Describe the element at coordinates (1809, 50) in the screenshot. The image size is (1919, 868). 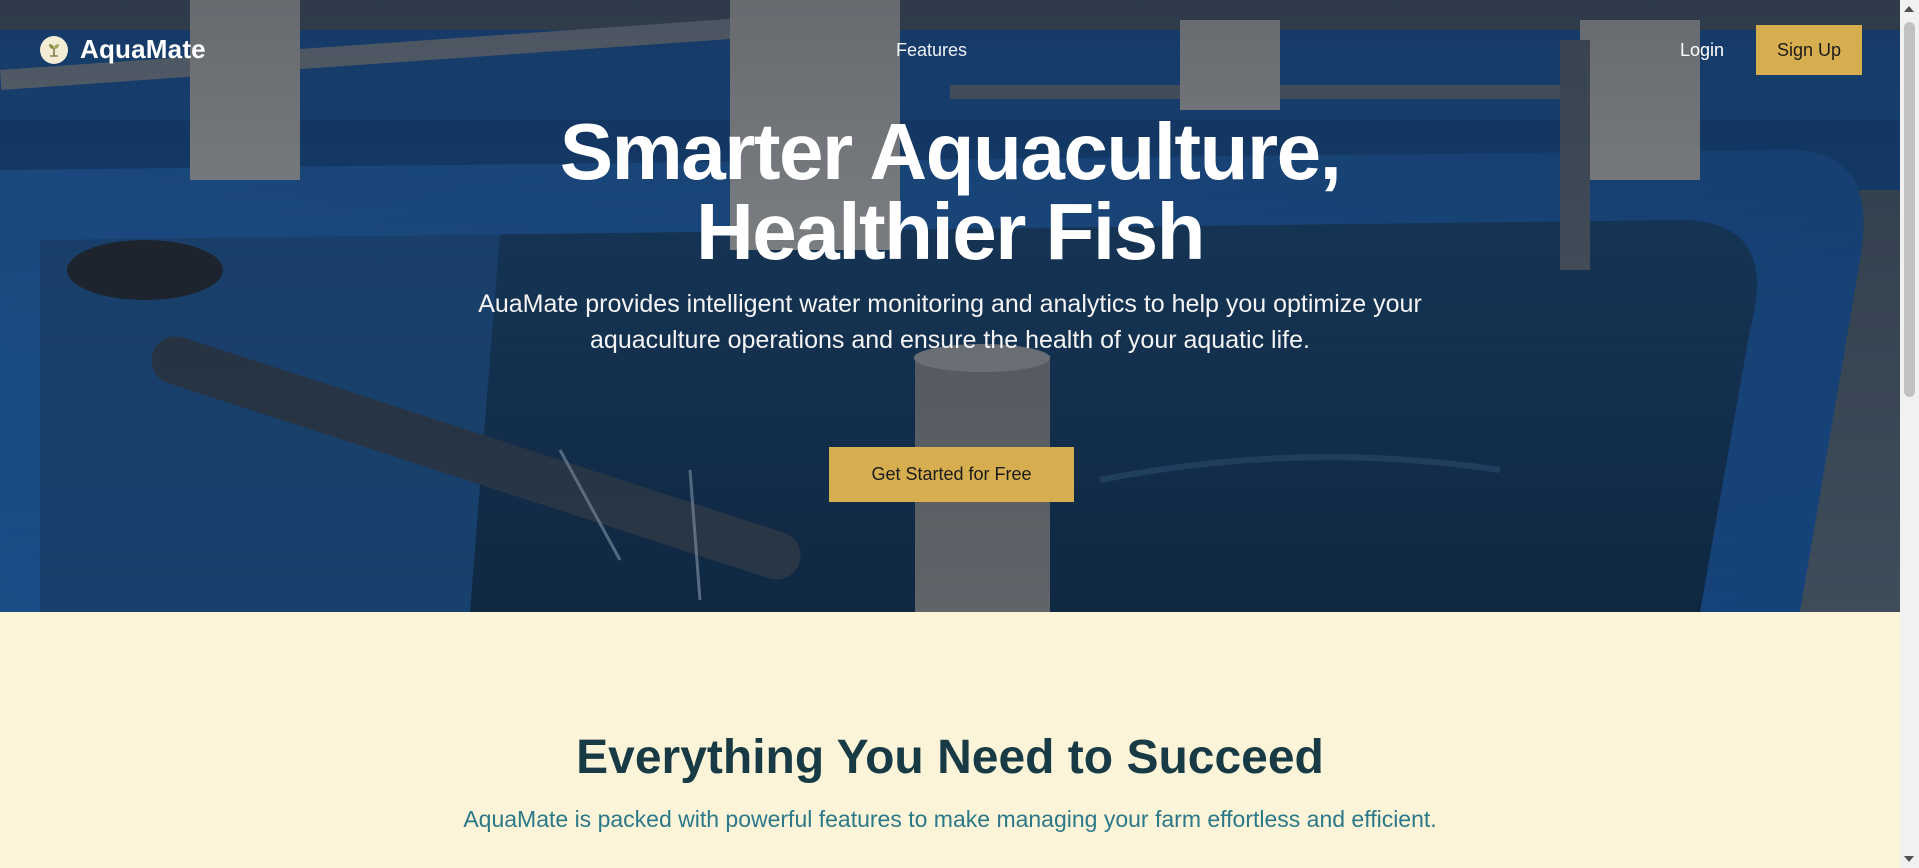
I see `signup-button: Sign Up` at that location.